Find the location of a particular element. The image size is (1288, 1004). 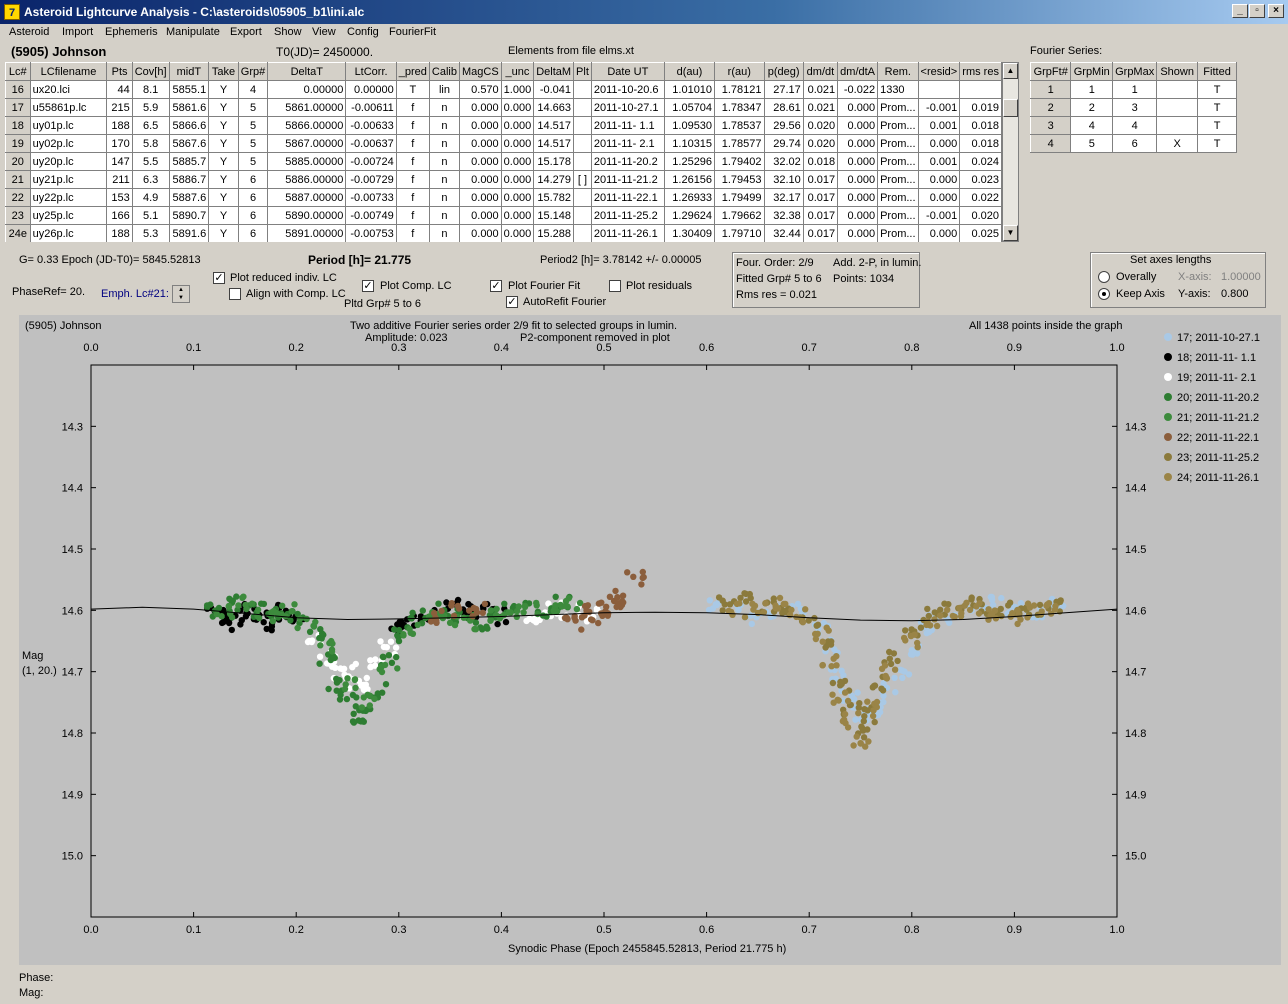

fourier-row: 111T is located at coordinates (1133, 89).